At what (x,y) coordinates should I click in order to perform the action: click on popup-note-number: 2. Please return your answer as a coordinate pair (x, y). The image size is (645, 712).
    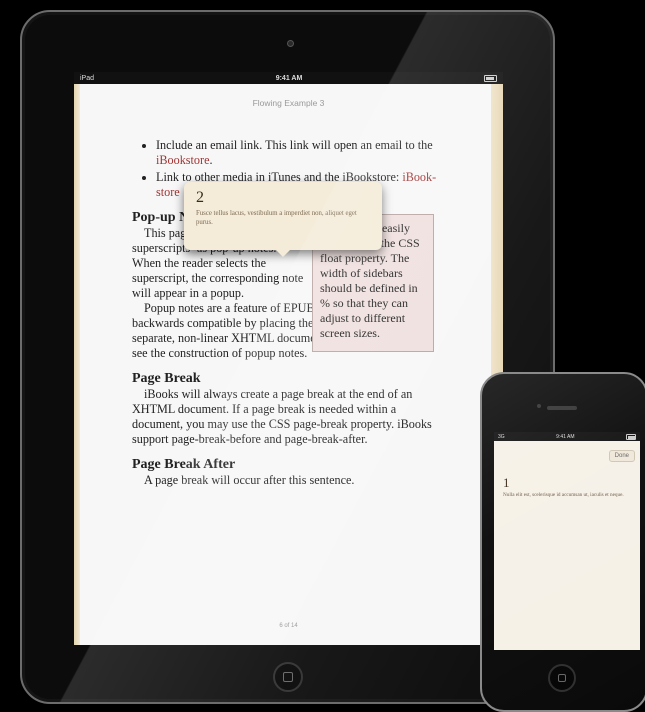
    Looking at the image, I should click on (200, 197).